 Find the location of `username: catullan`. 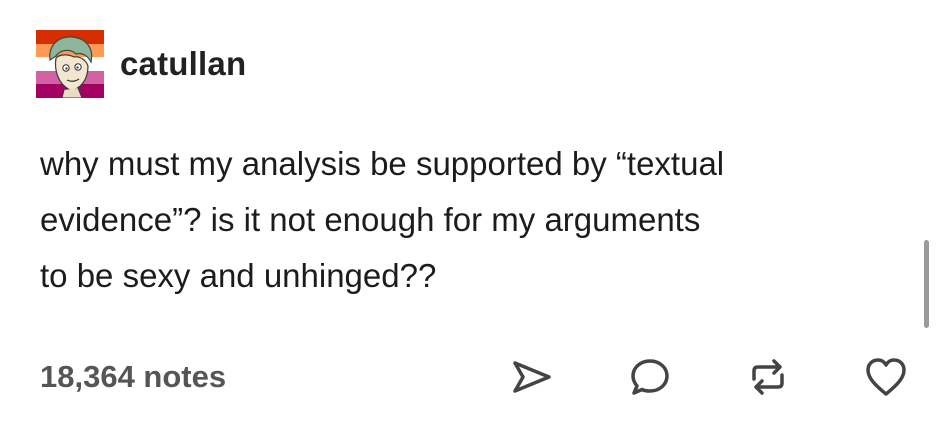

username: catullan is located at coordinates (183, 64).